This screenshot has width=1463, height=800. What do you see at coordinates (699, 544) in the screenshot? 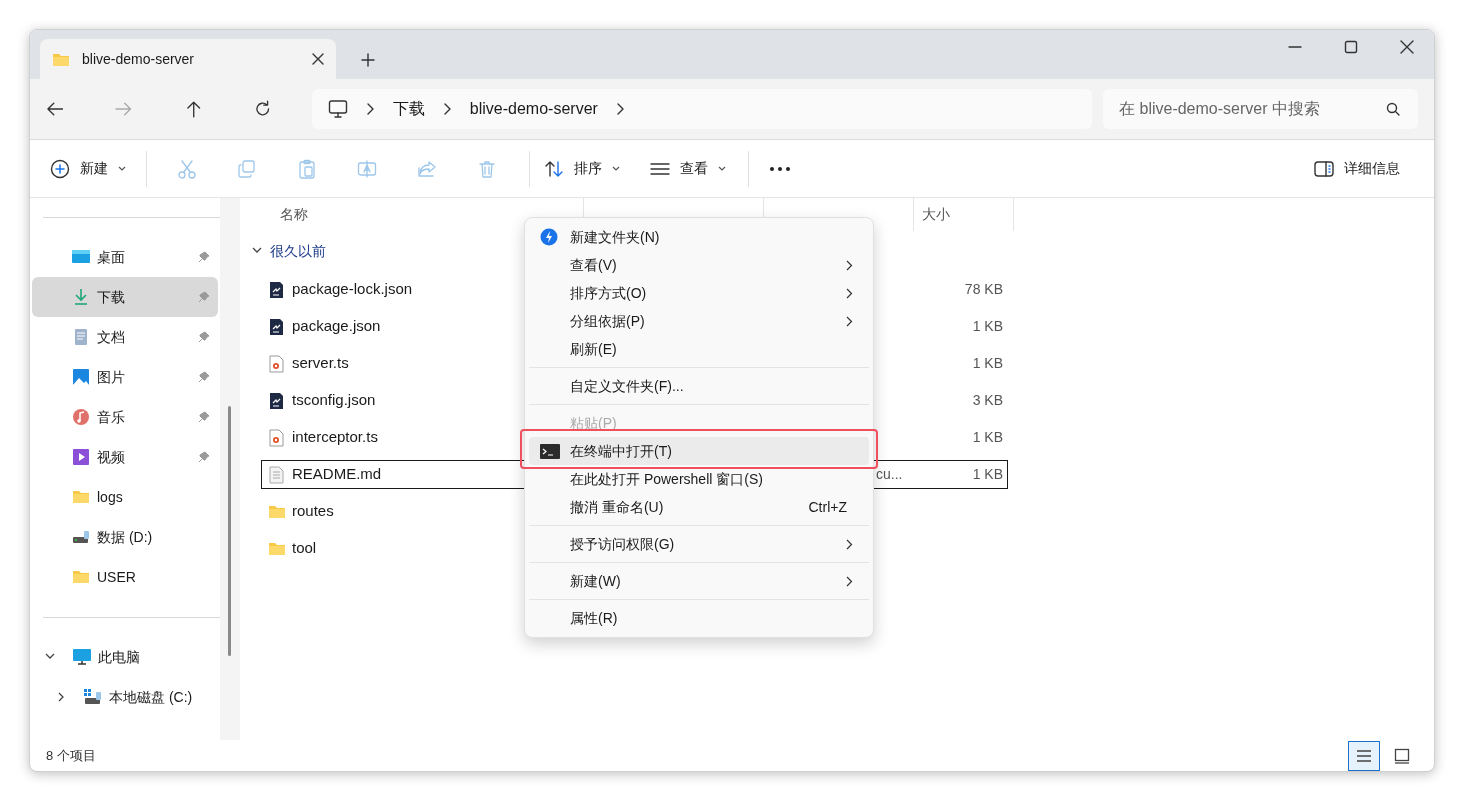
I see `menu-item: 授予访问权限(G)` at bounding box center [699, 544].